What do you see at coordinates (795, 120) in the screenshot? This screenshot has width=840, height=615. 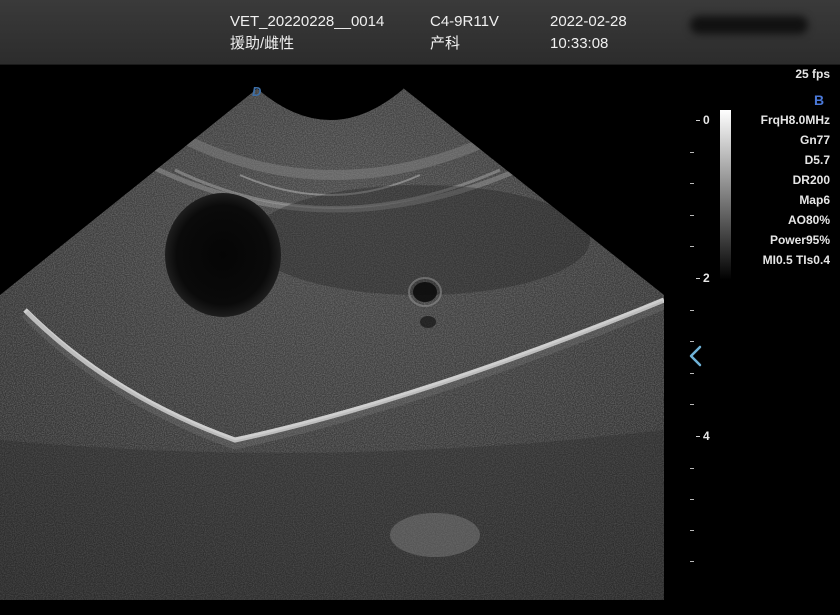 I see `param-frequency: FrqH8.0MHz` at bounding box center [795, 120].